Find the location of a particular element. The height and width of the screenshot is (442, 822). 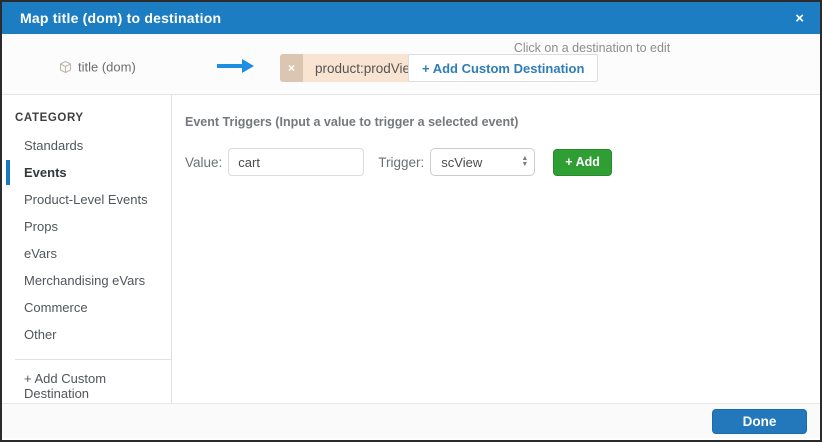

variable-cube-icon is located at coordinates (65, 67).